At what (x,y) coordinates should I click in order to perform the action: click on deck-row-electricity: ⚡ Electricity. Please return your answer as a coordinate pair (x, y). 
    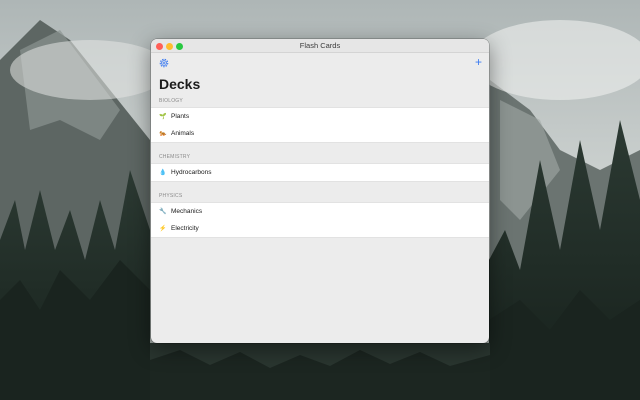
    Looking at the image, I should click on (320, 228).